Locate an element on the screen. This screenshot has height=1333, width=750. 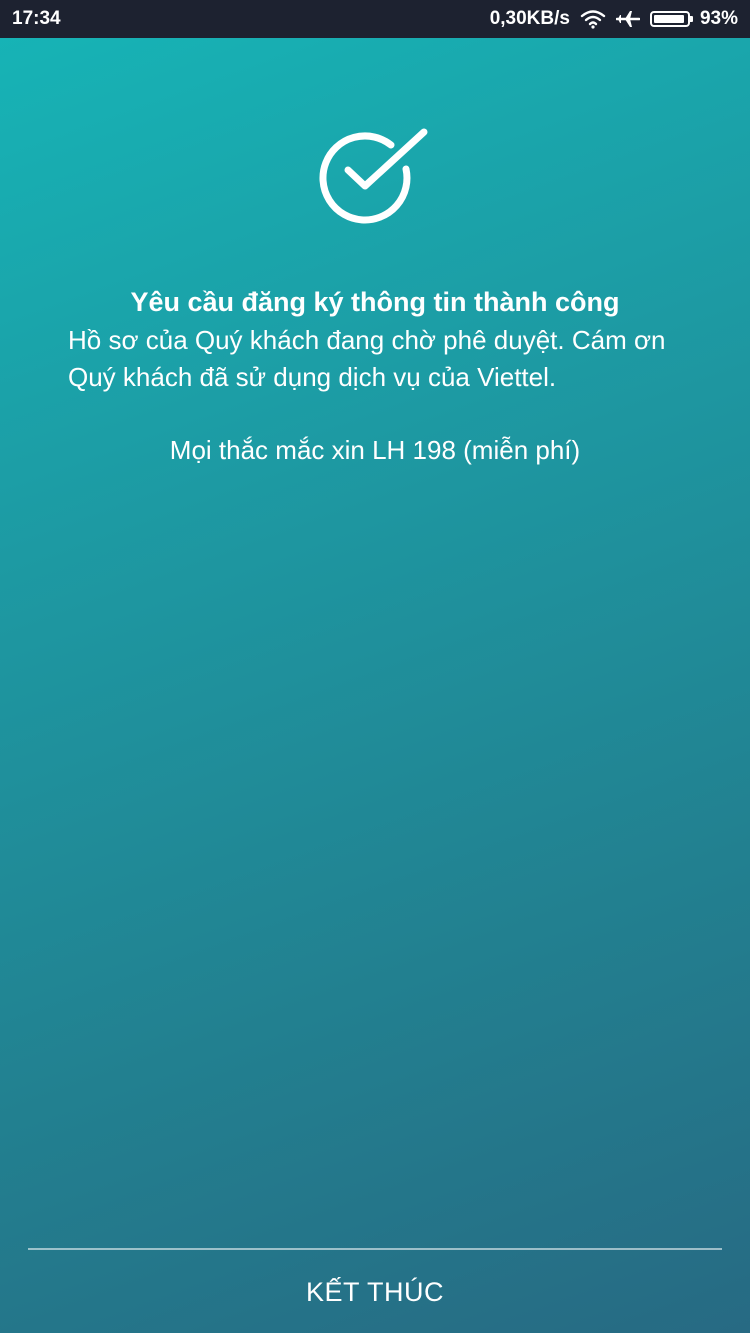
hotline-text: Mọi thắc mắc xin LH 198 (miễn phí) is located at coordinates (375, 450).